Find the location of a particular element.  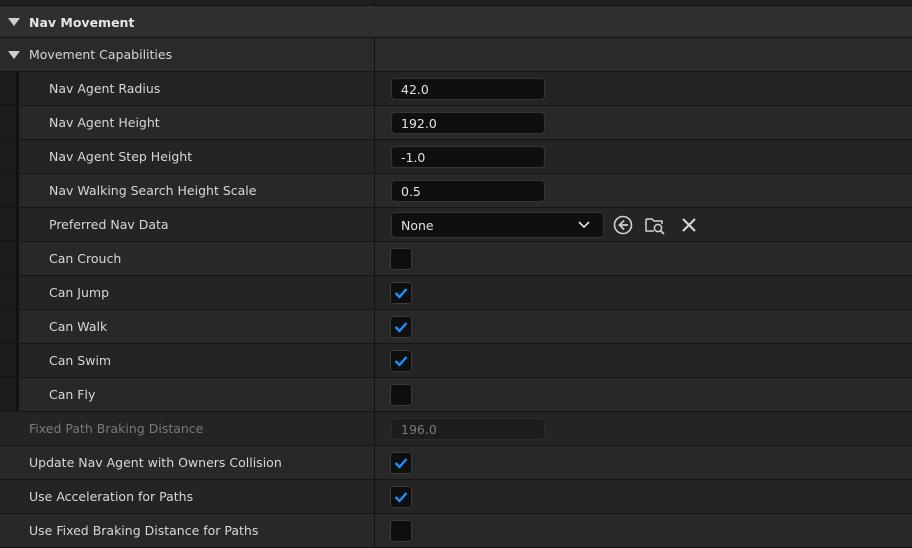

browse-folder-search-icon is located at coordinates (655, 225).